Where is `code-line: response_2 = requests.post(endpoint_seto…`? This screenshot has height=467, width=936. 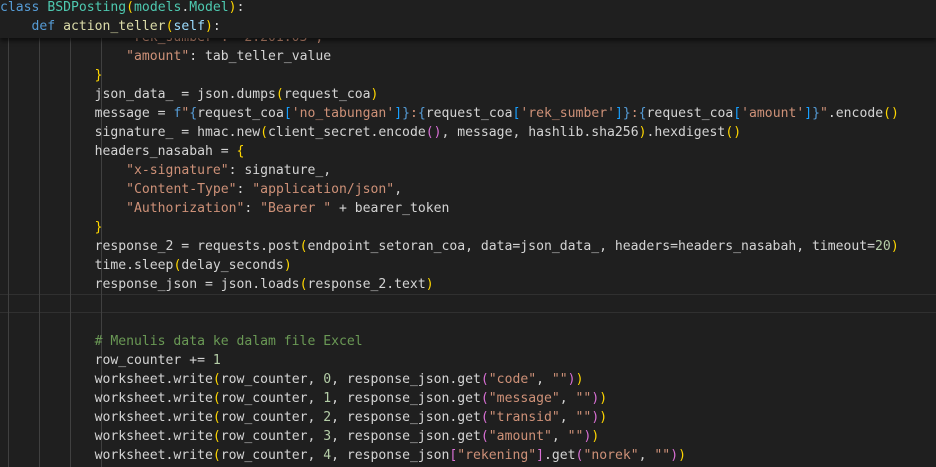 code-line: response_2 = requests.post(endpoint_seto… is located at coordinates (468, 246).